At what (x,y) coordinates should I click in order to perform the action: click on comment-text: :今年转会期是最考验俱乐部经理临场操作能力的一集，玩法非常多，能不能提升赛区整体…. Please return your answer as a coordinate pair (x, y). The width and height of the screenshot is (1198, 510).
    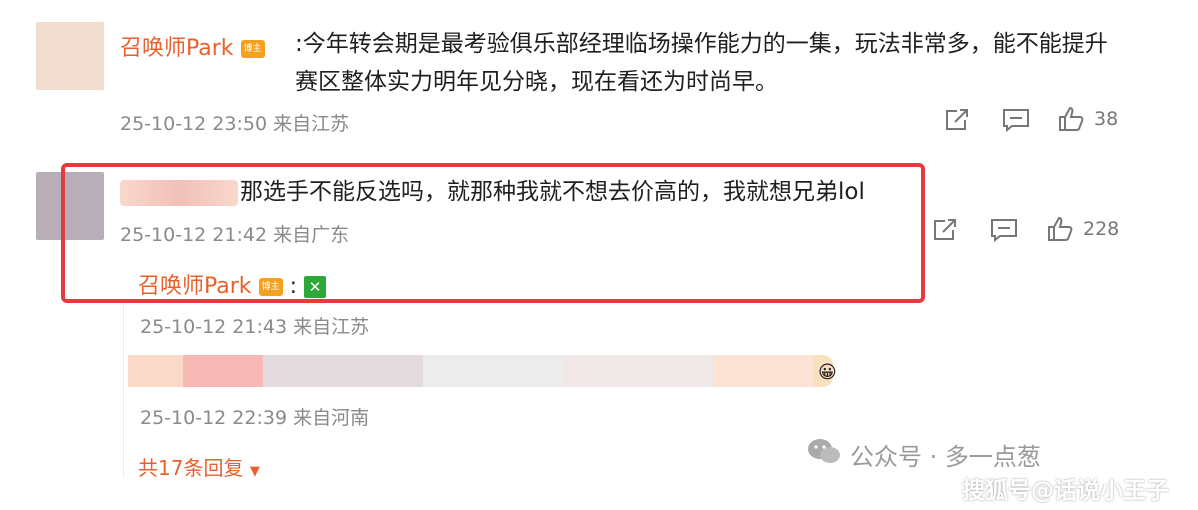
    Looking at the image, I should click on (710, 63).